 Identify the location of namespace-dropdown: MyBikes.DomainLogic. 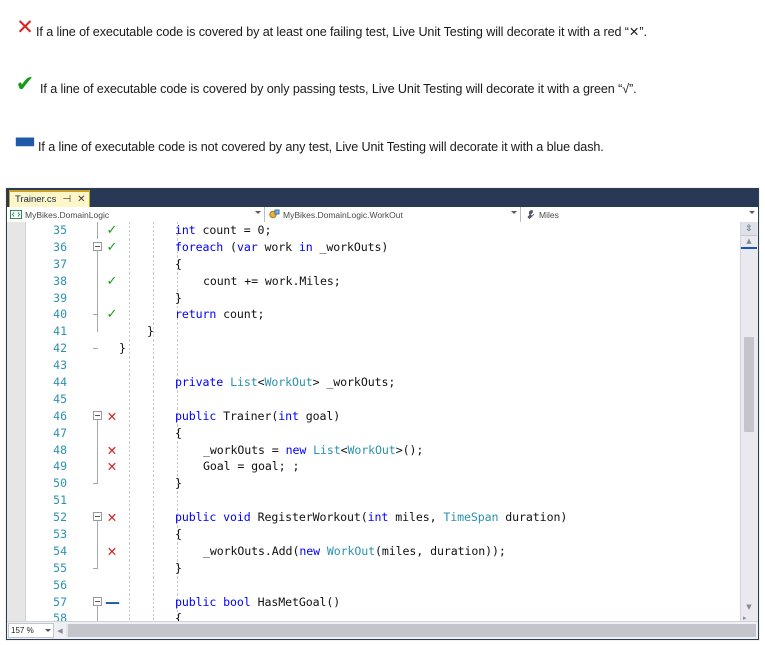
(136, 214).